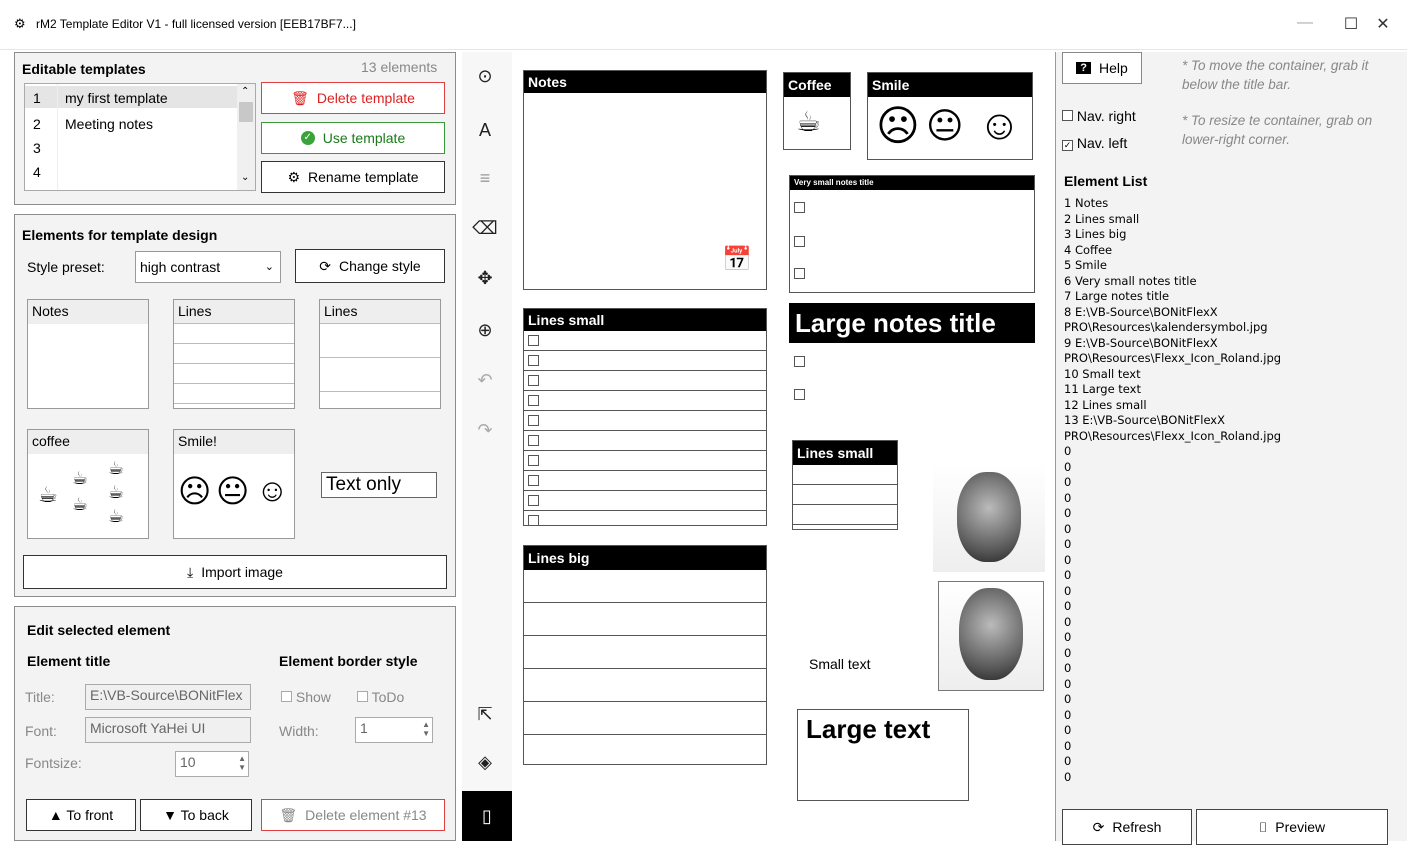  Describe the element at coordinates (485, 762) in the screenshot. I see `layers-icon: ◈` at that location.